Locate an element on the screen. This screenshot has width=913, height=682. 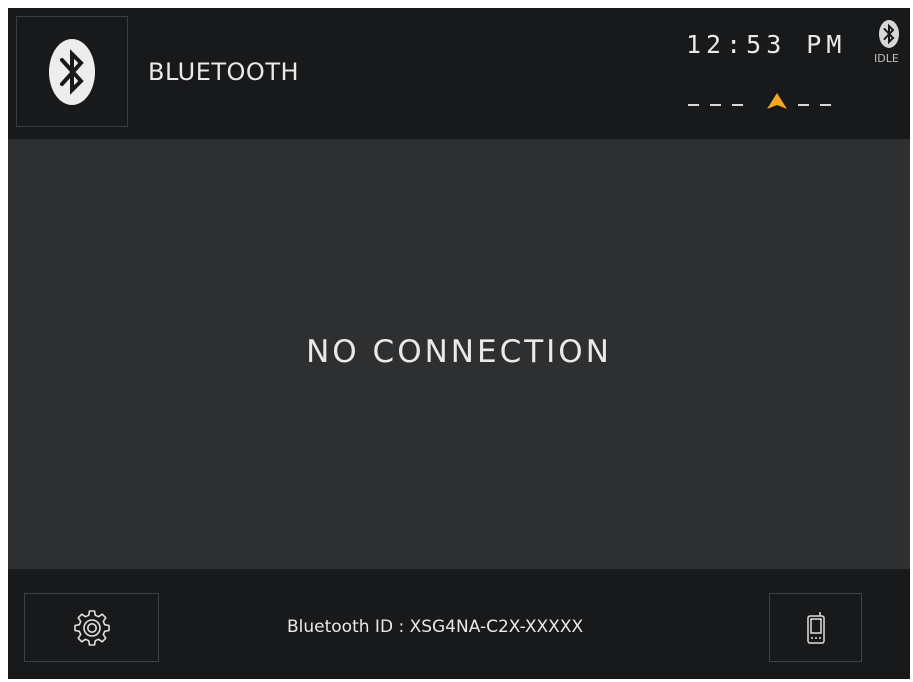
gear-icon is located at coordinates (91, 627).